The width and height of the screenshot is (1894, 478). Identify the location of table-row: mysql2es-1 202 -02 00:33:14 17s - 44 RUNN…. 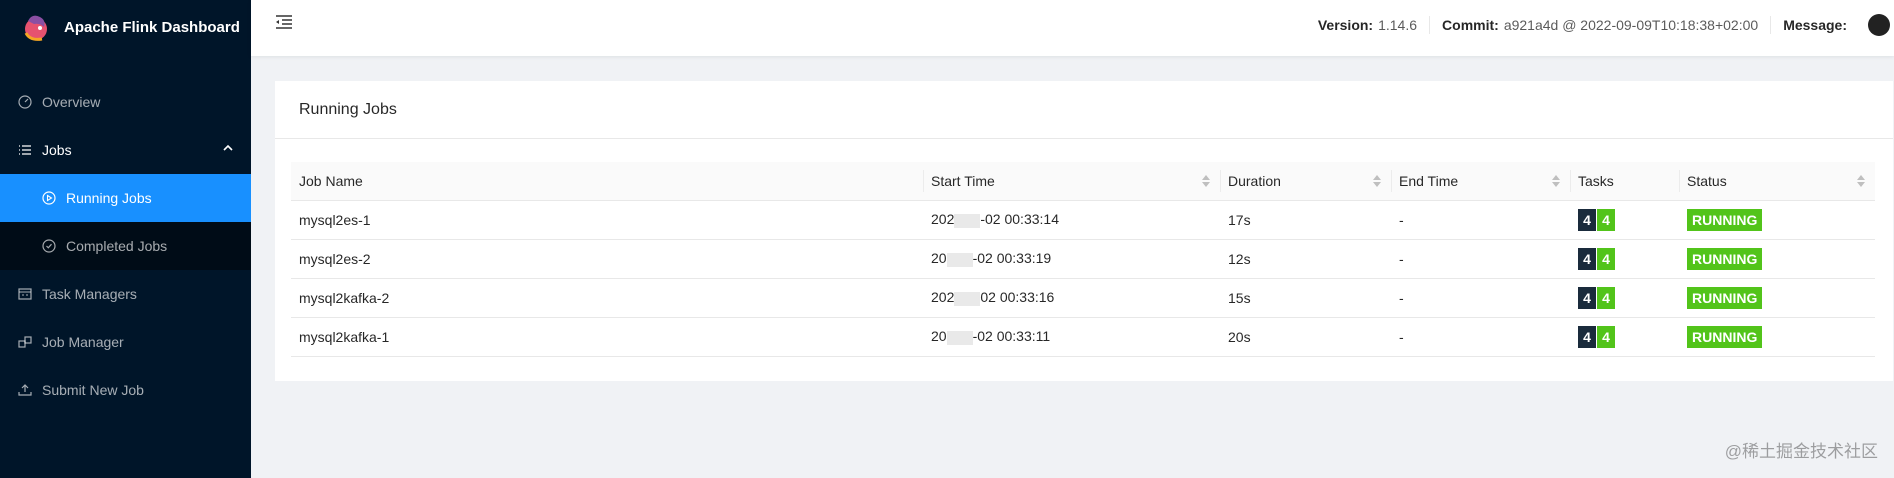
(1083, 220).